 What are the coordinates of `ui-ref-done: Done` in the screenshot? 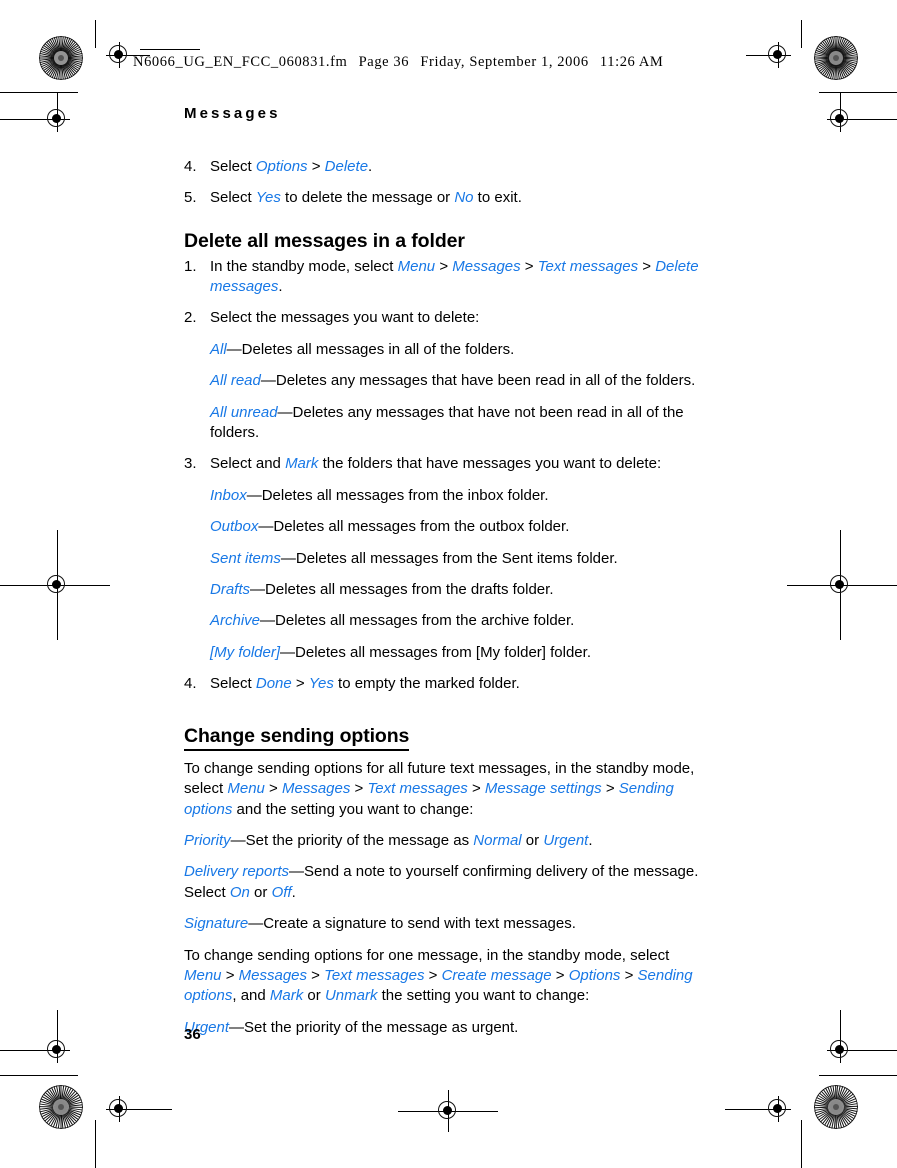 It's located at (273, 684).